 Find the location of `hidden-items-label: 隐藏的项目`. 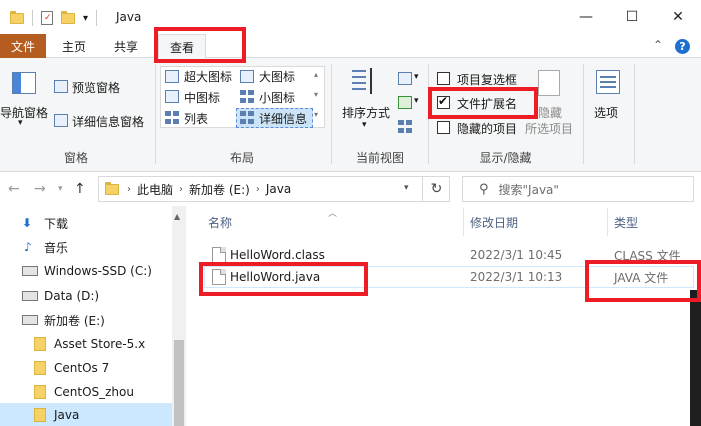

hidden-items-label: 隐藏的项目 is located at coordinates (487, 129).